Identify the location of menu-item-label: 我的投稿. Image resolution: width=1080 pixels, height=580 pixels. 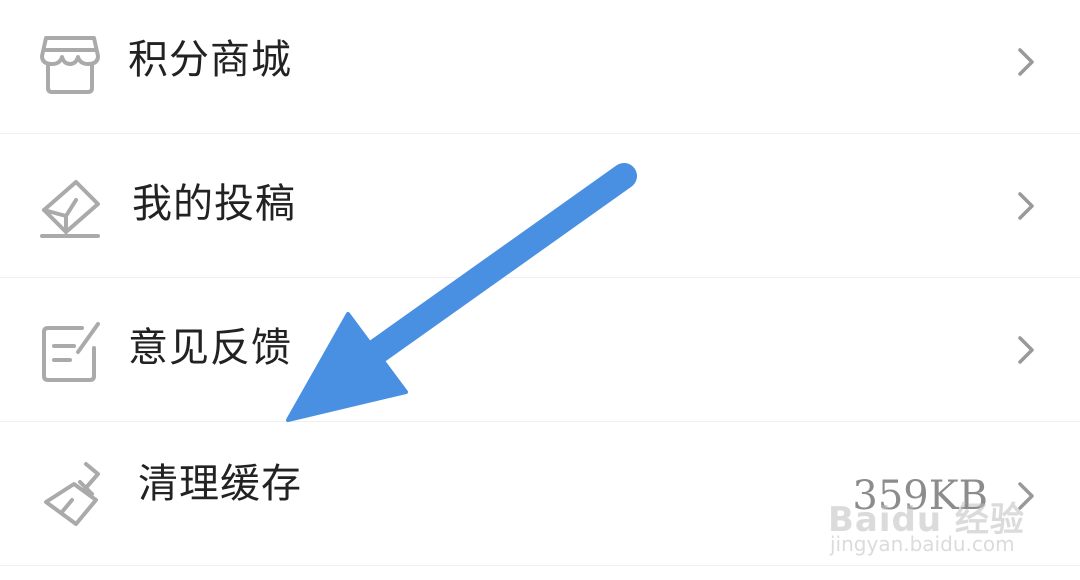
(214, 204).